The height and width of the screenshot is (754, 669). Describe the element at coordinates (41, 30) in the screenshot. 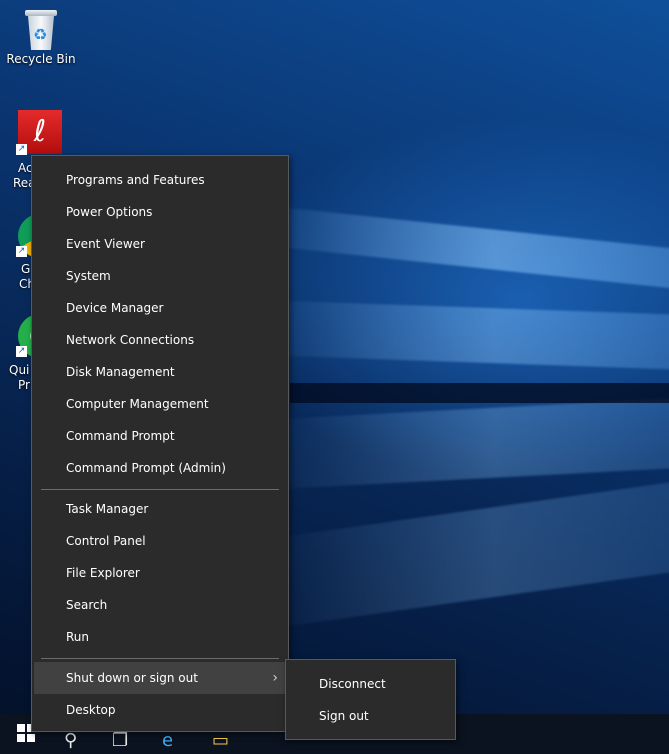

I see `recycle-bin-icon: ♻` at that location.